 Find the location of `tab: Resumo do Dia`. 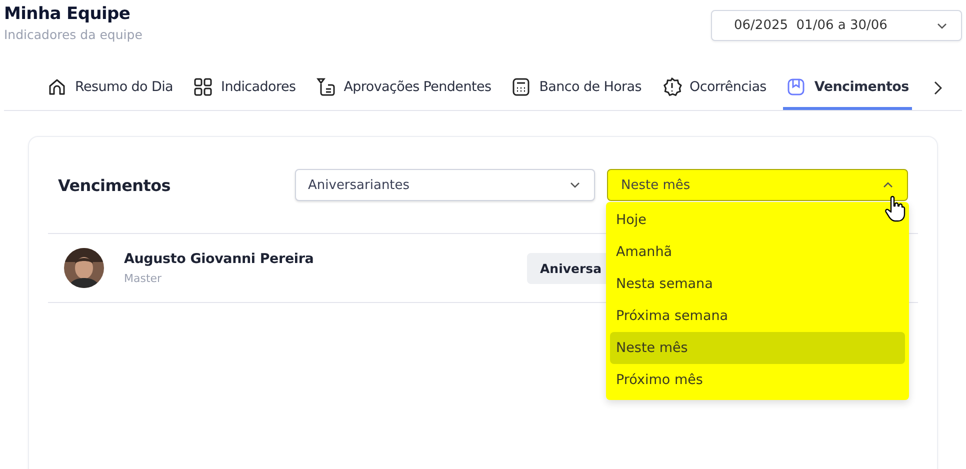

tab: Resumo do Dia is located at coordinates (110, 88).